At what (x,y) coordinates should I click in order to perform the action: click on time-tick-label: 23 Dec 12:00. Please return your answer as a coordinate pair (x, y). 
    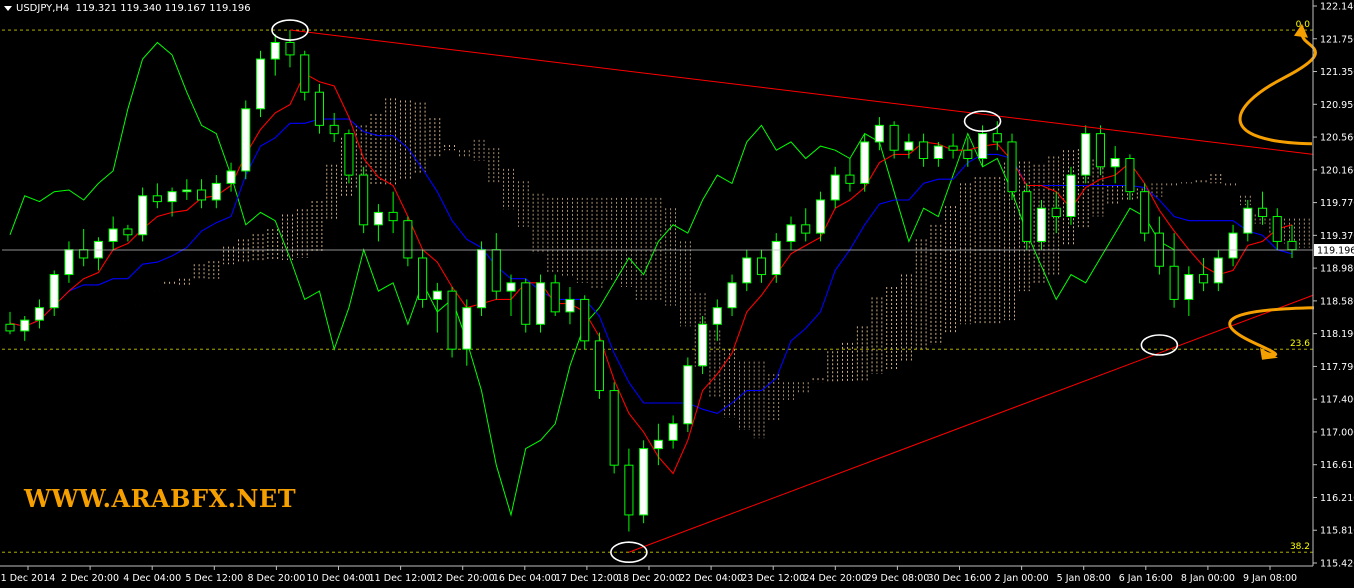
    Looking at the image, I should click on (773, 578).